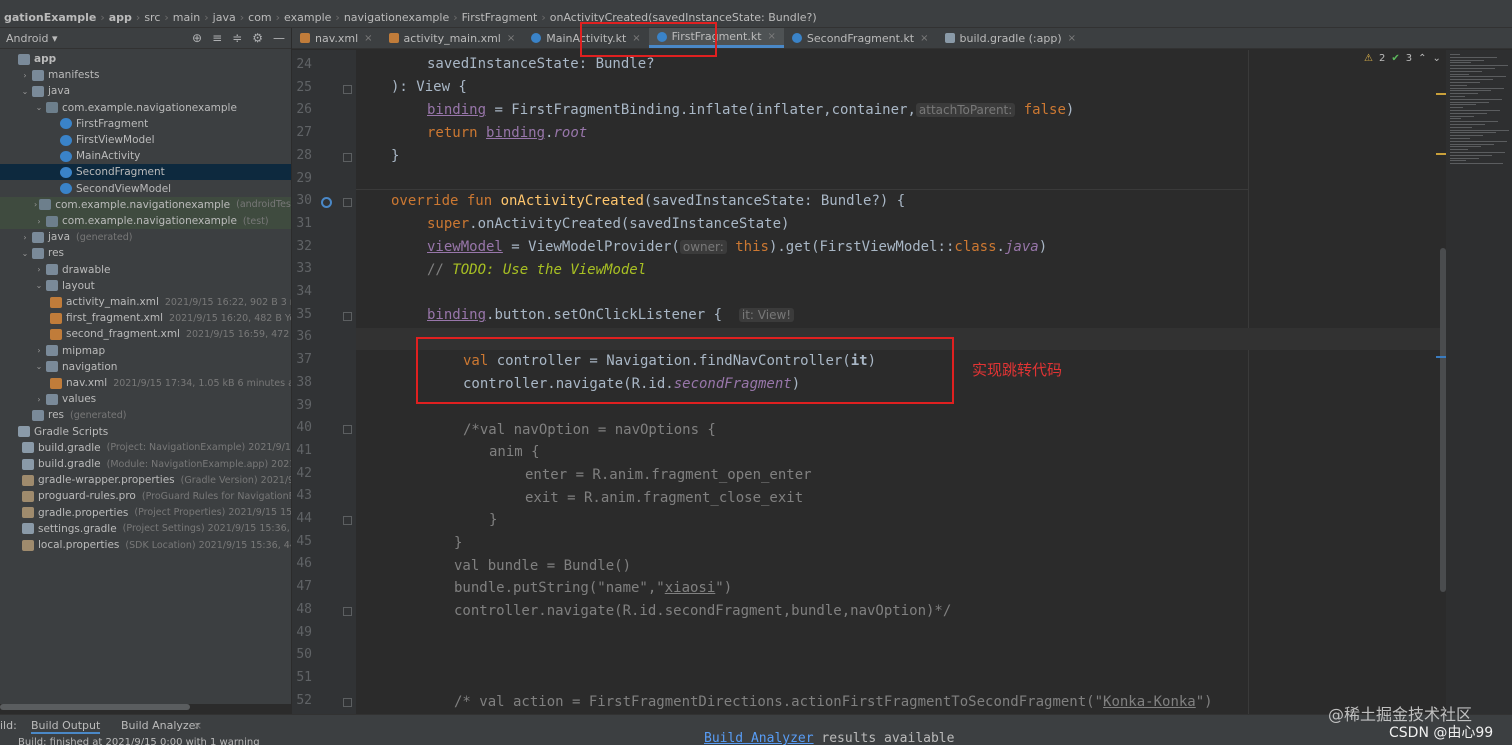 This screenshot has width=1512, height=745. What do you see at coordinates (145, 432) in the screenshot?
I see `tree-item: Gradle Scripts` at bounding box center [145, 432].